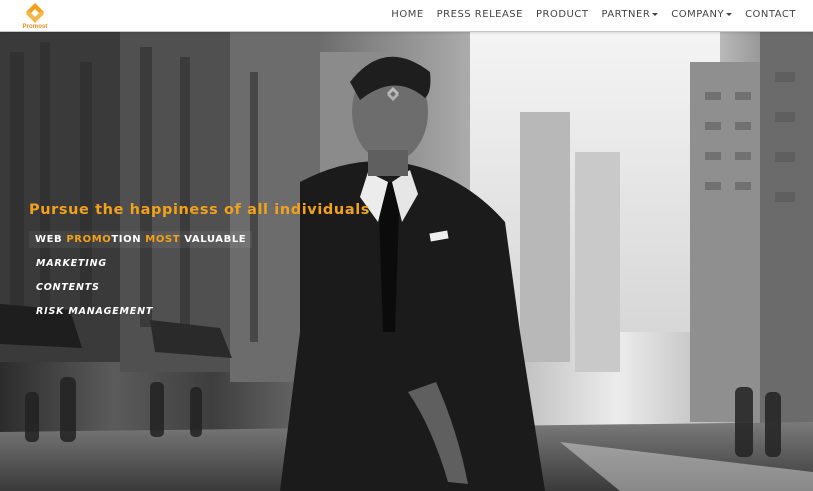 This screenshot has height=491, width=813. Describe the element at coordinates (35, 13) in the screenshot. I see `logo-mark-icon` at that location.